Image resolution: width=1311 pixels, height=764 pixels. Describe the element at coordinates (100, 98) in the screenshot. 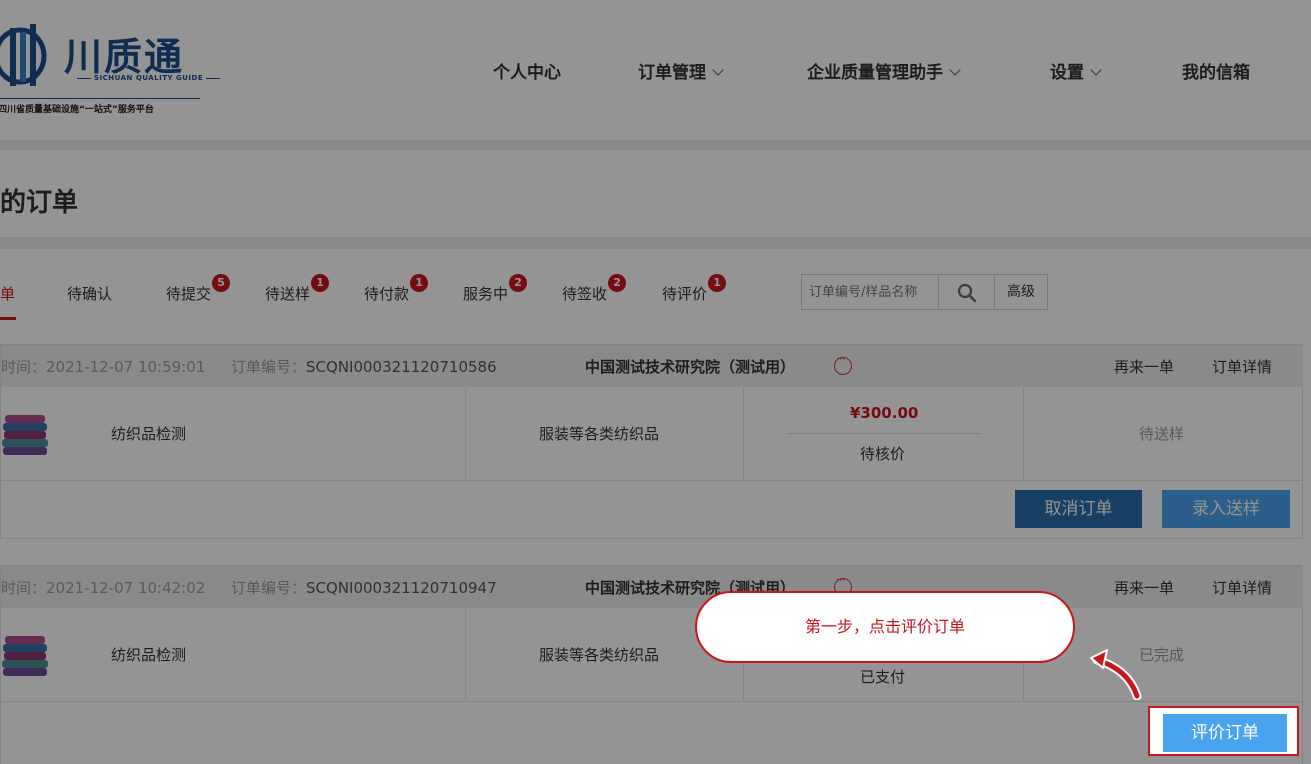

I see `brand-divider` at that location.